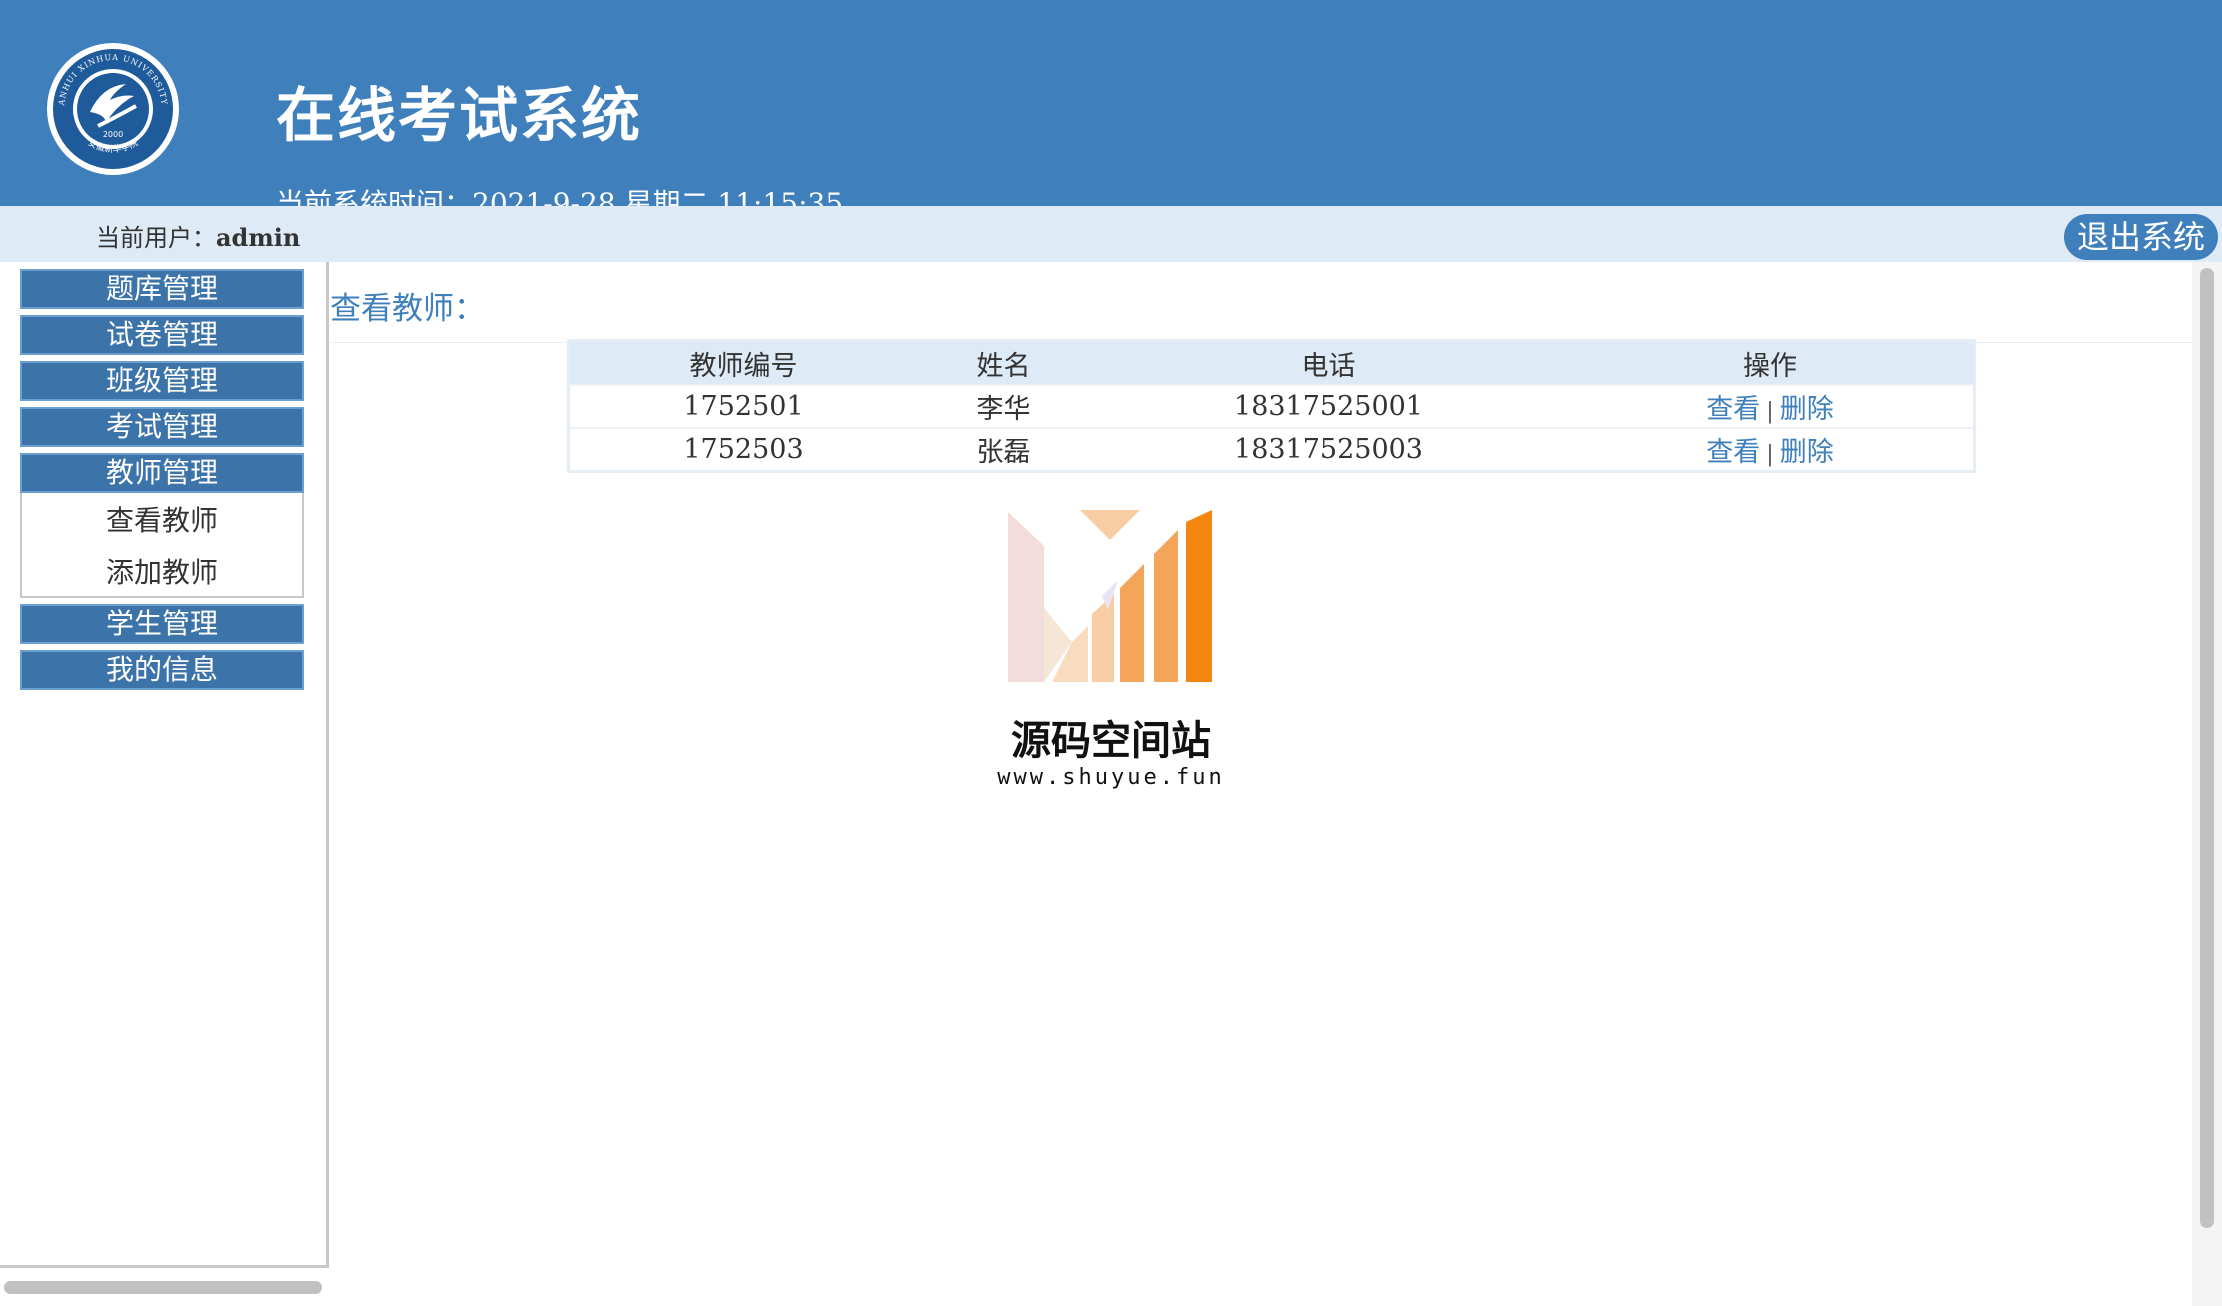  Describe the element at coordinates (1111, 234) in the screenshot. I see `user-bar: 当前用户：admin 退出系统` at that location.